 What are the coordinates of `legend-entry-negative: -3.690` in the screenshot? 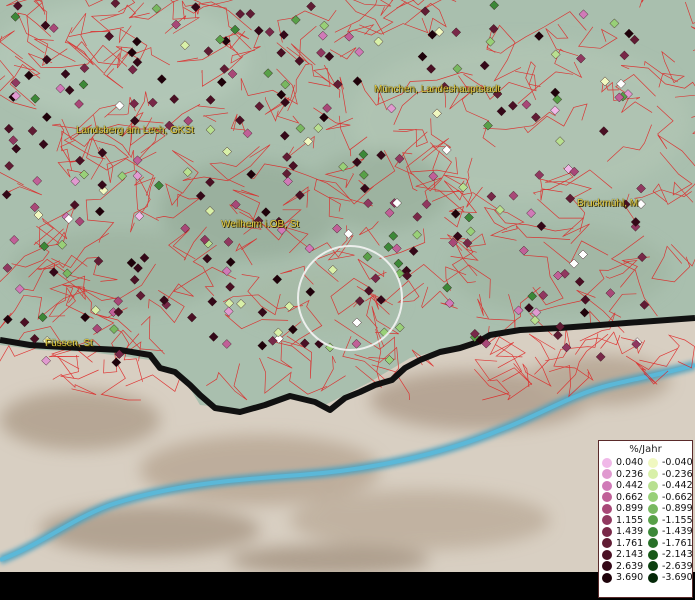 It's located at (669, 578).